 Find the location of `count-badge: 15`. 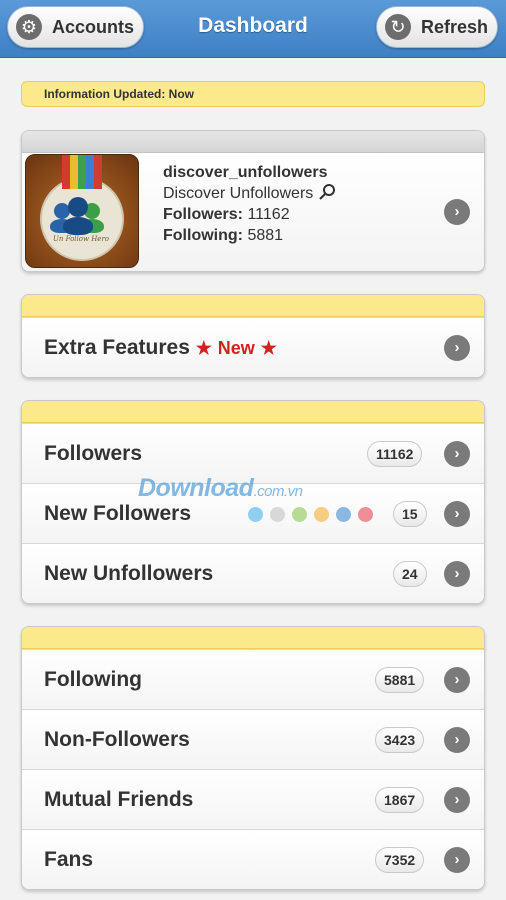

count-badge: 15 is located at coordinates (410, 514).